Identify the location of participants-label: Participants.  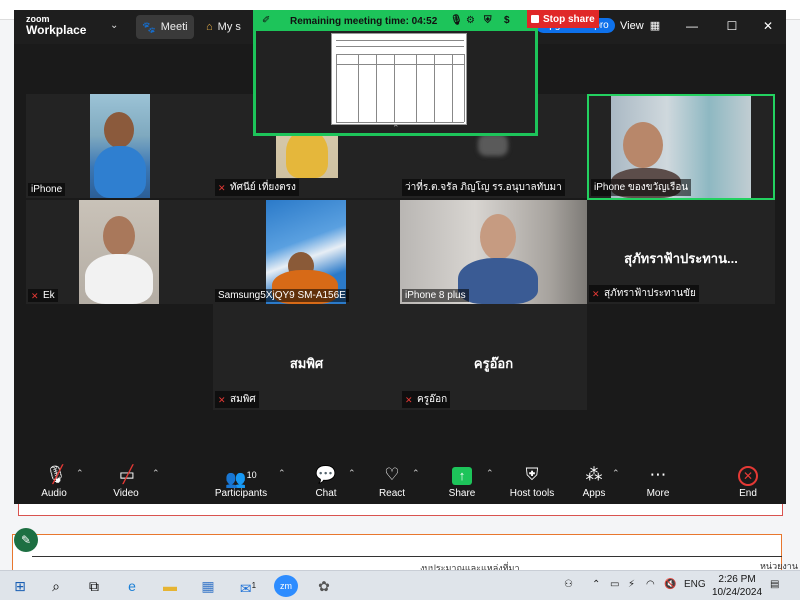
(241, 493).